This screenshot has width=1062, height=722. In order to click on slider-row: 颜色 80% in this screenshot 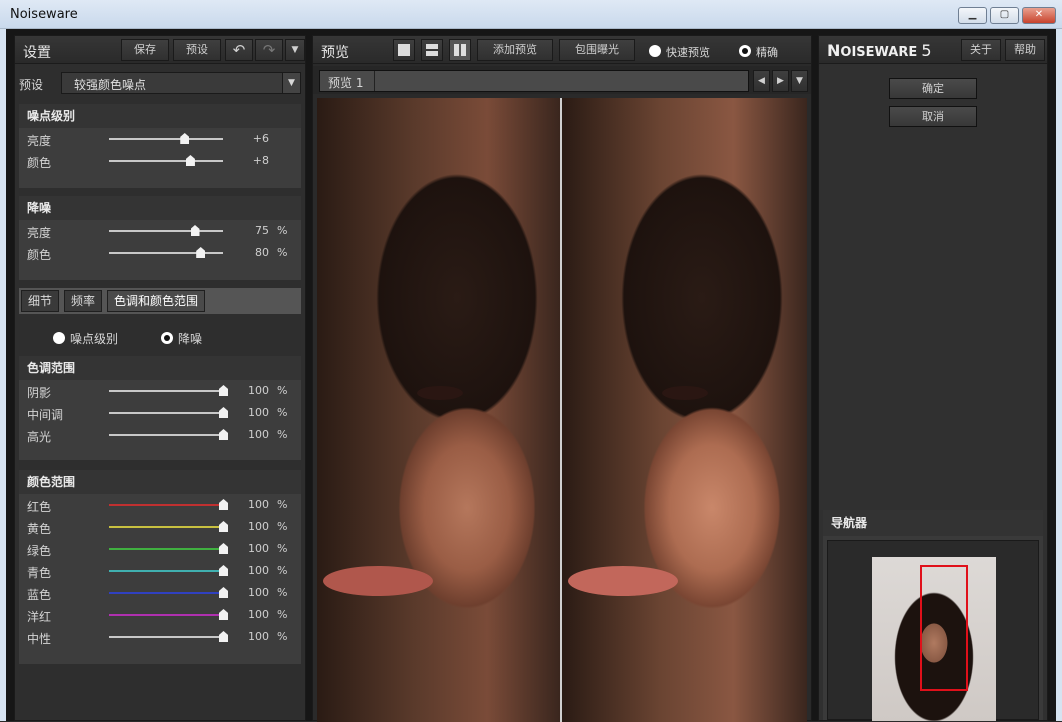, I will do `click(160, 253)`.